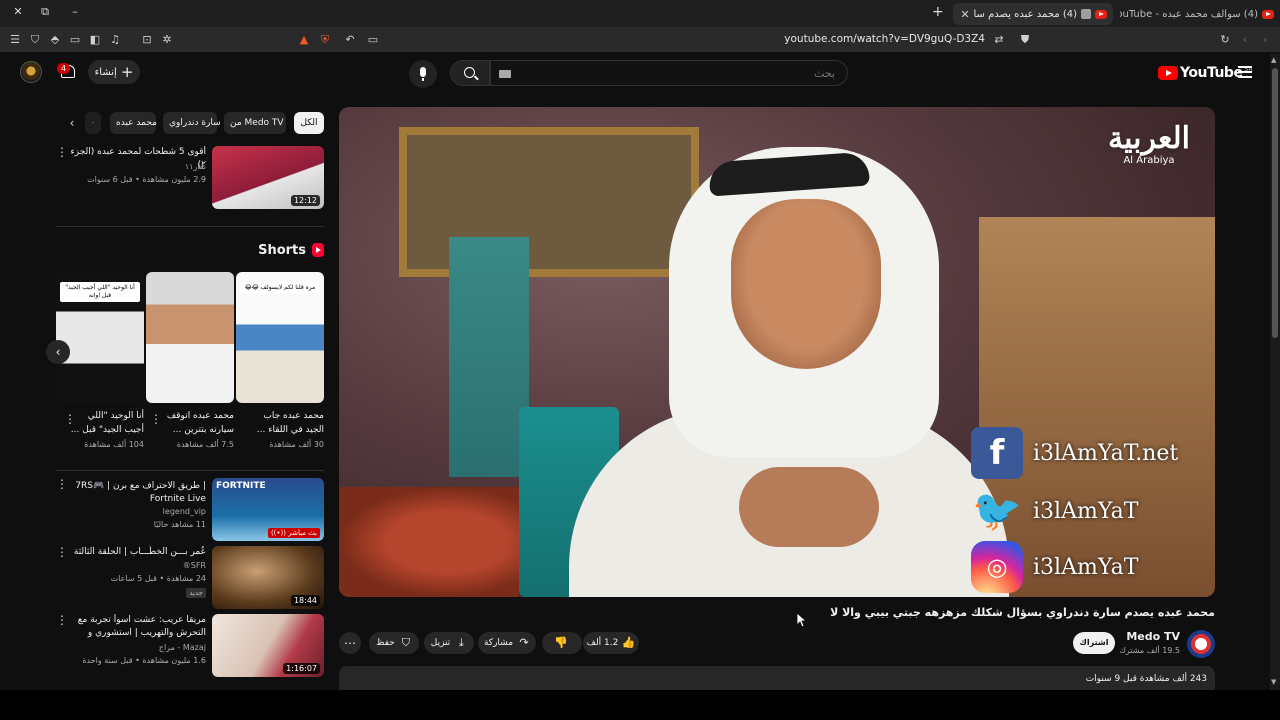 Image resolution: width=1280 pixels, height=720 pixels. What do you see at coordinates (45, 12) in the screenshot?
I see `window-restore-button: ⧉` at bounding box center [45, 12].